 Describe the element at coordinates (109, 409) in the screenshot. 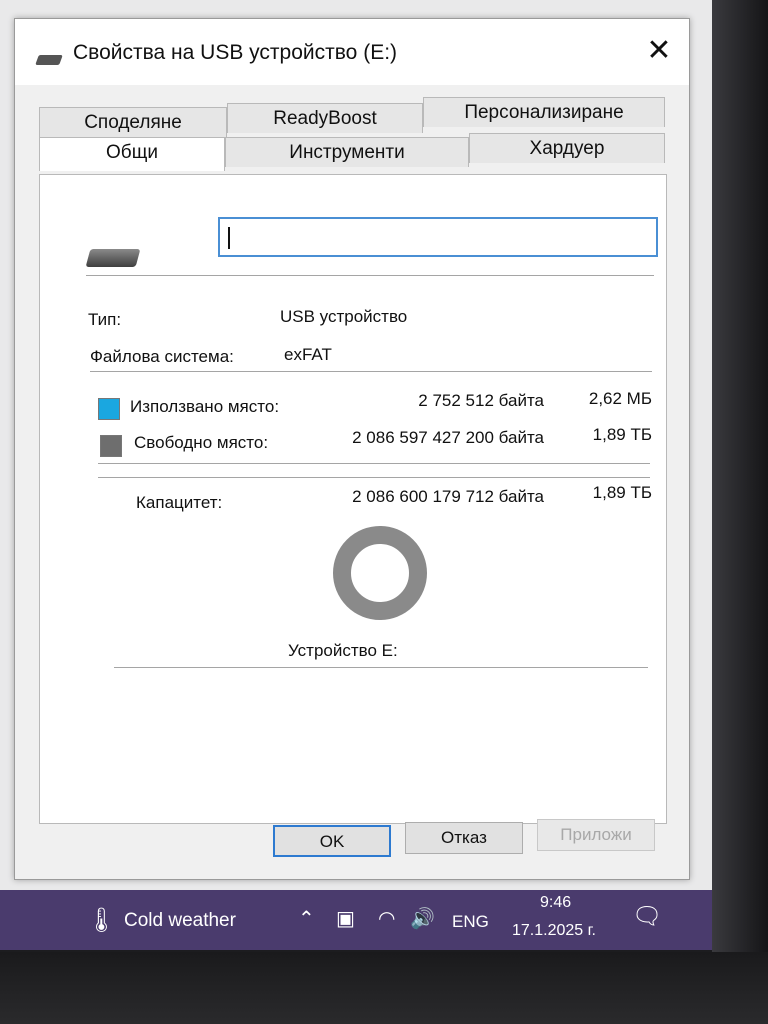

I see `used-space-swatch` at that location.